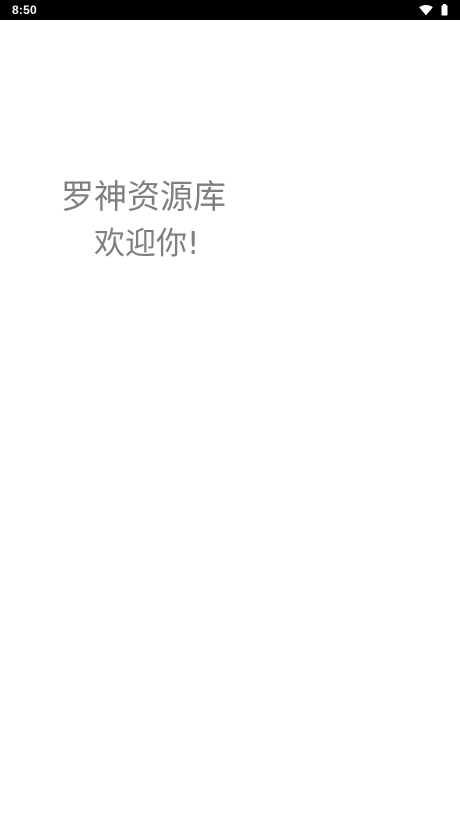 Image resolution: width=460 pixels, height=819 pixels. What do you see at coordinates (147, 244) in the screenshot?
I see `welcome-message: 欢迎你!` at bounding box center [147, 244].